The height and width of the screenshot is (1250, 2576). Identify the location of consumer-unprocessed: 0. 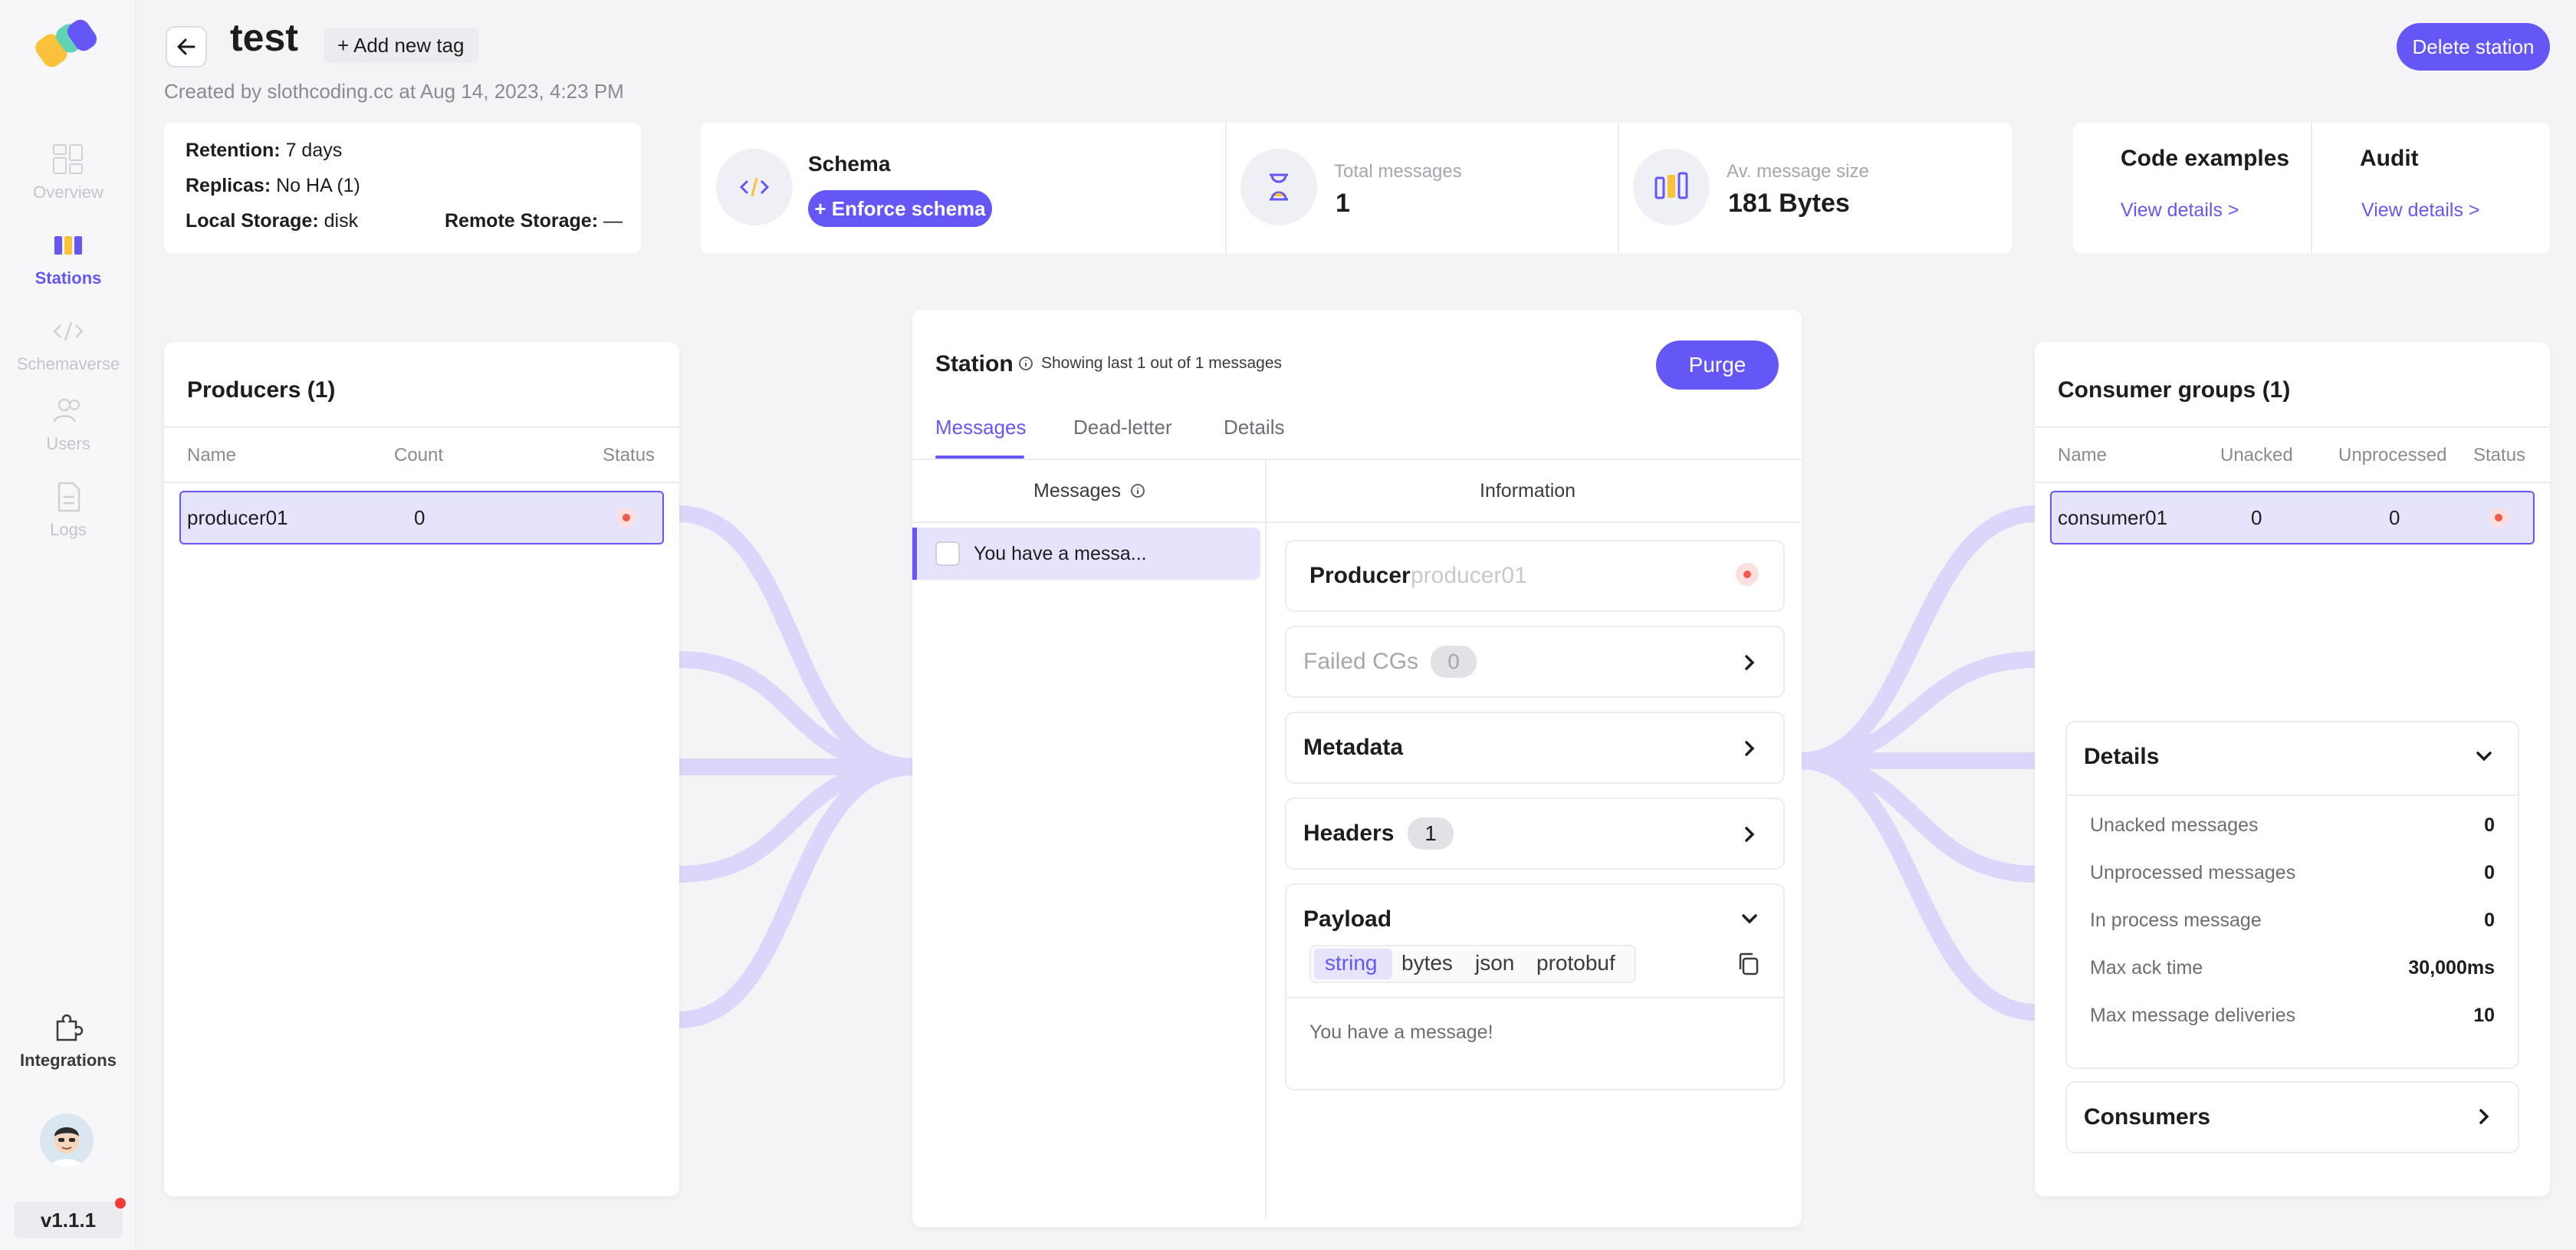
(2395, 517).